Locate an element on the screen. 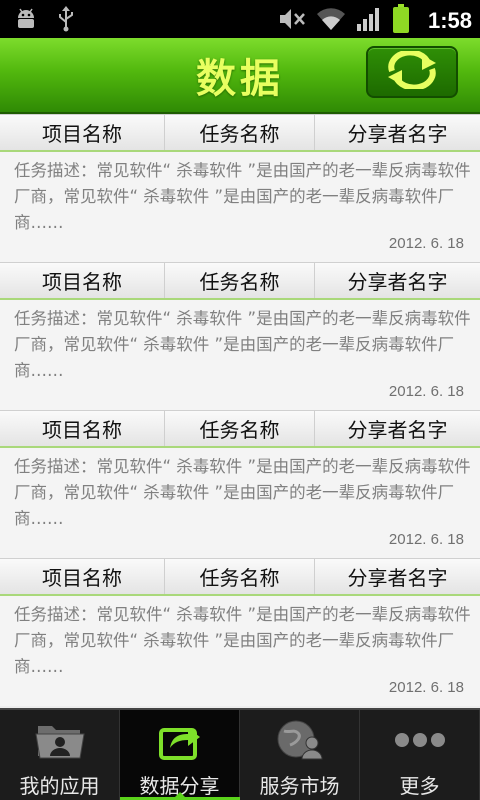 This screenshot has width=480, height=800. share-icon is located at coordinates (180, 742).